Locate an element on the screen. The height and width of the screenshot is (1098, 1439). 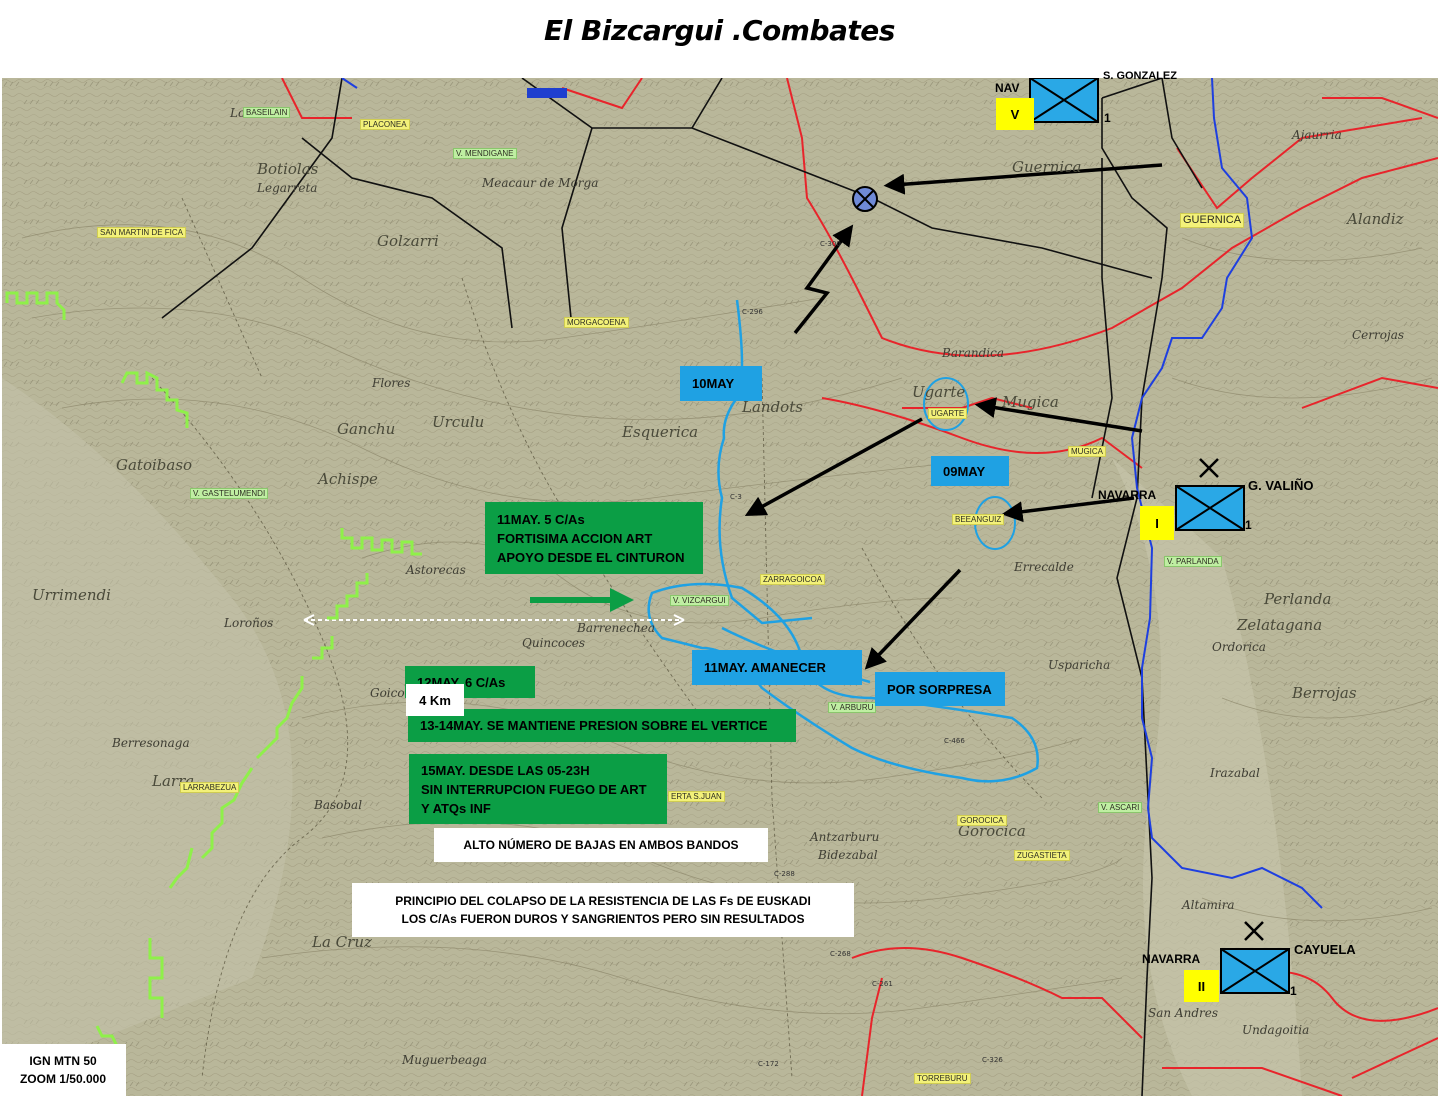
unit-commander: S. GONZALEZ is located at coordinates (1140, 76).